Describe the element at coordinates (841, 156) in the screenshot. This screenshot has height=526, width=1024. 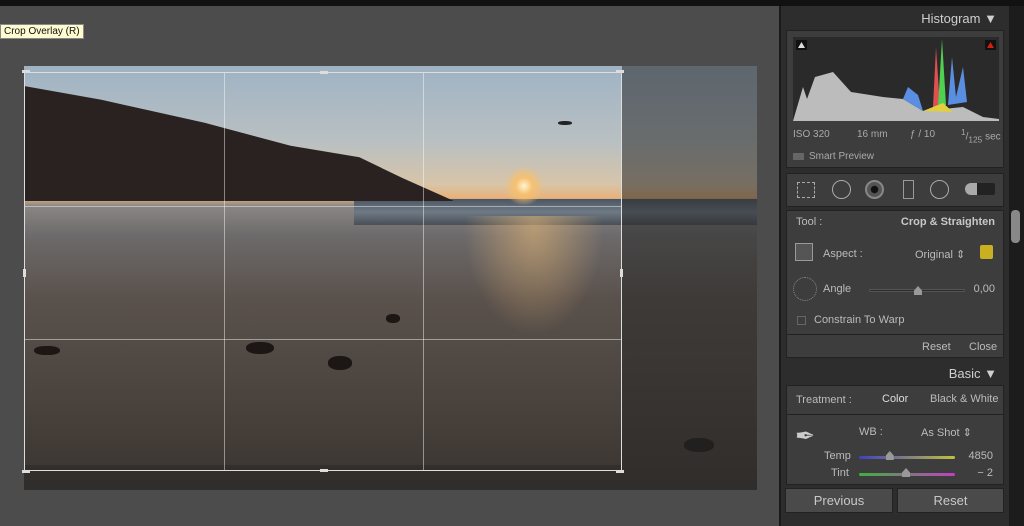
I see `smart-preview-label: Smart Preview` at that location.